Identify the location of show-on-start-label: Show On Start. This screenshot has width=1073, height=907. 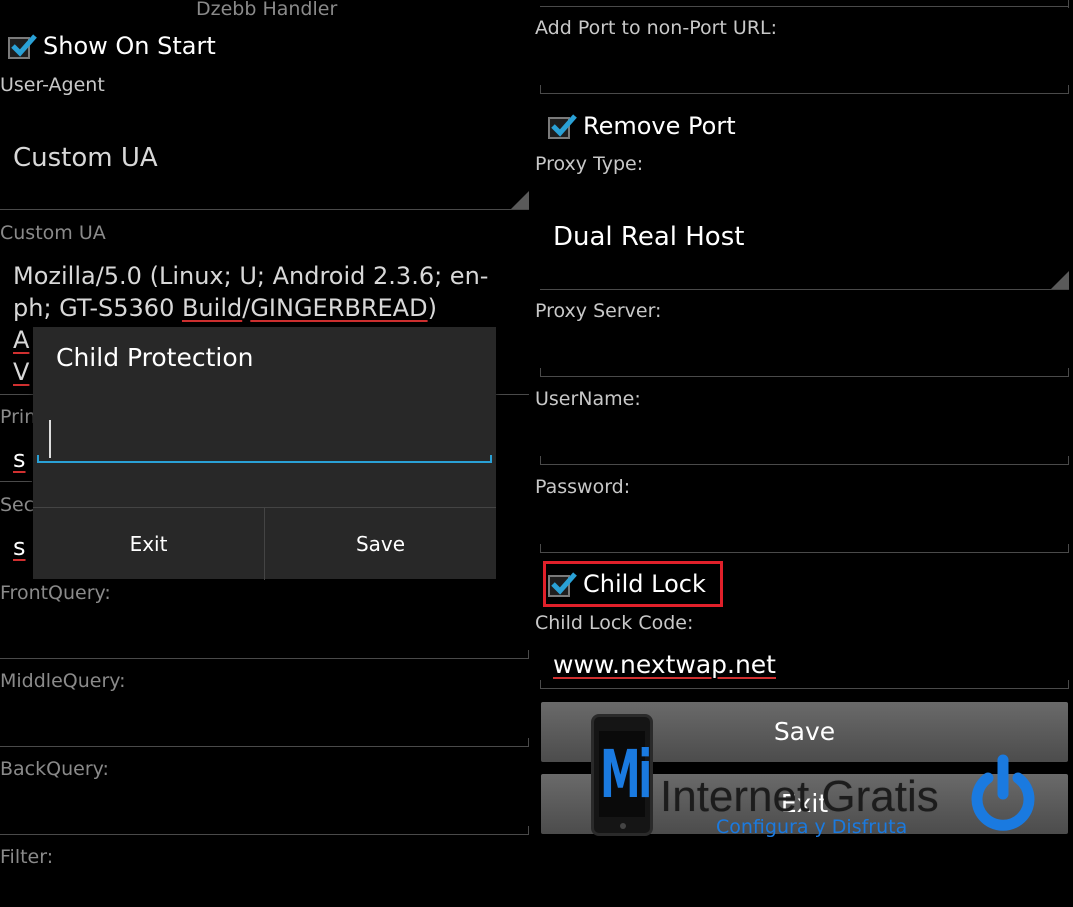
(129, 46).